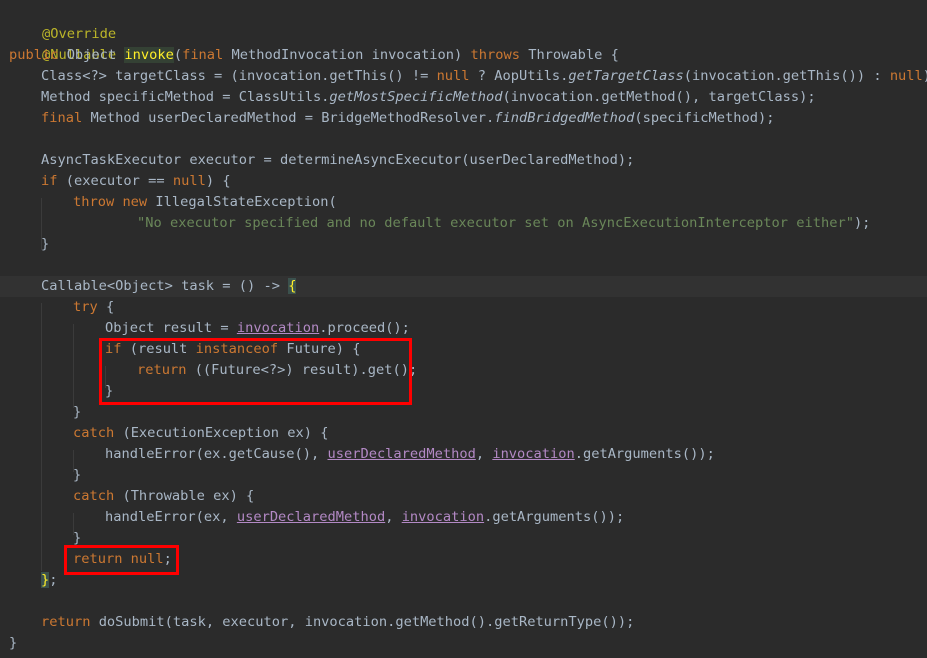 This screenshot has width=927, height=658. I want to click on keyword: public, so click(38, 55).